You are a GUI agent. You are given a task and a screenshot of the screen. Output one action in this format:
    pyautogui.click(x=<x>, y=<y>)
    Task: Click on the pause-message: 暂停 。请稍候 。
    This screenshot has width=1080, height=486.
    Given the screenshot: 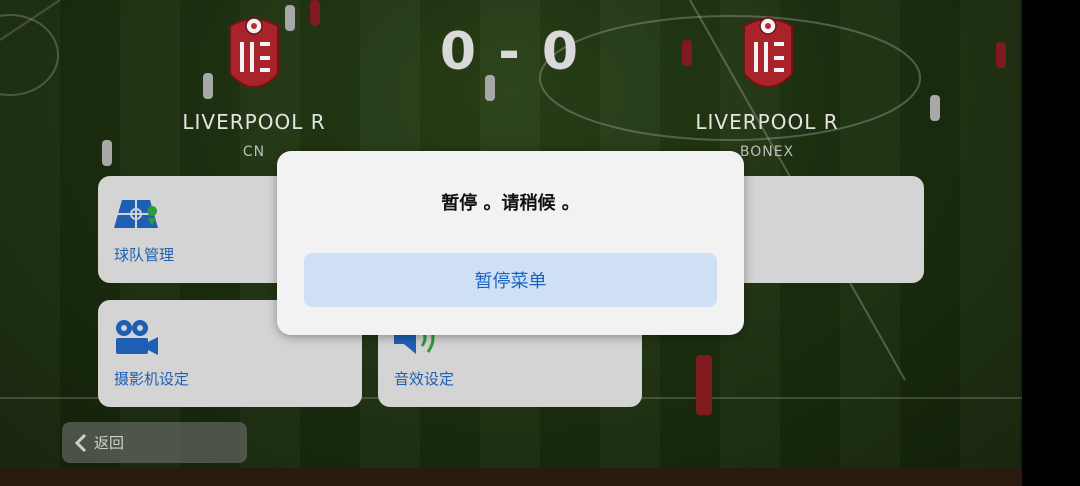 What is the action you would take?
    pyautogui.click(x=510, y=203)
    